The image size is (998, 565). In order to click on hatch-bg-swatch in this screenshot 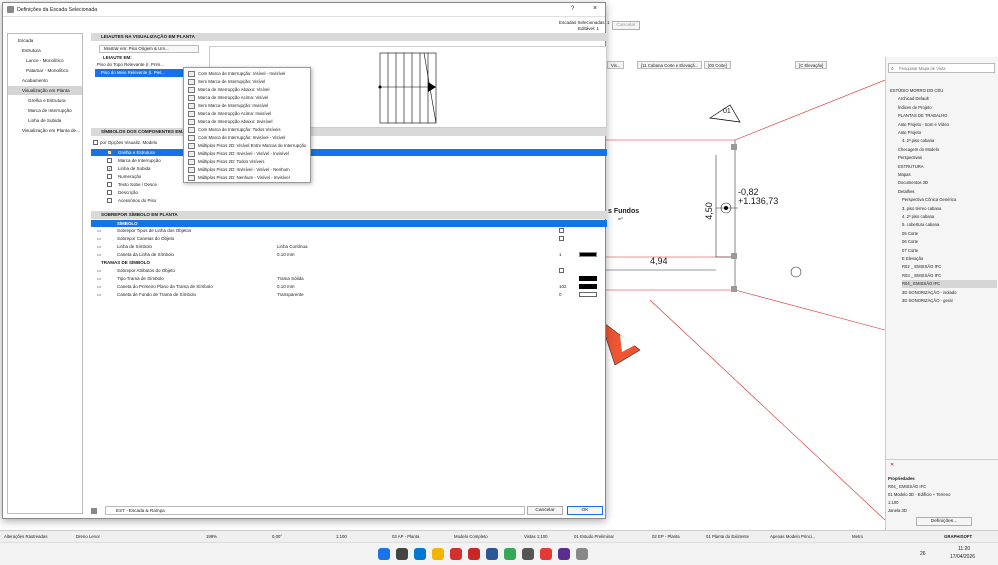, I will do `click(588, 294)`.